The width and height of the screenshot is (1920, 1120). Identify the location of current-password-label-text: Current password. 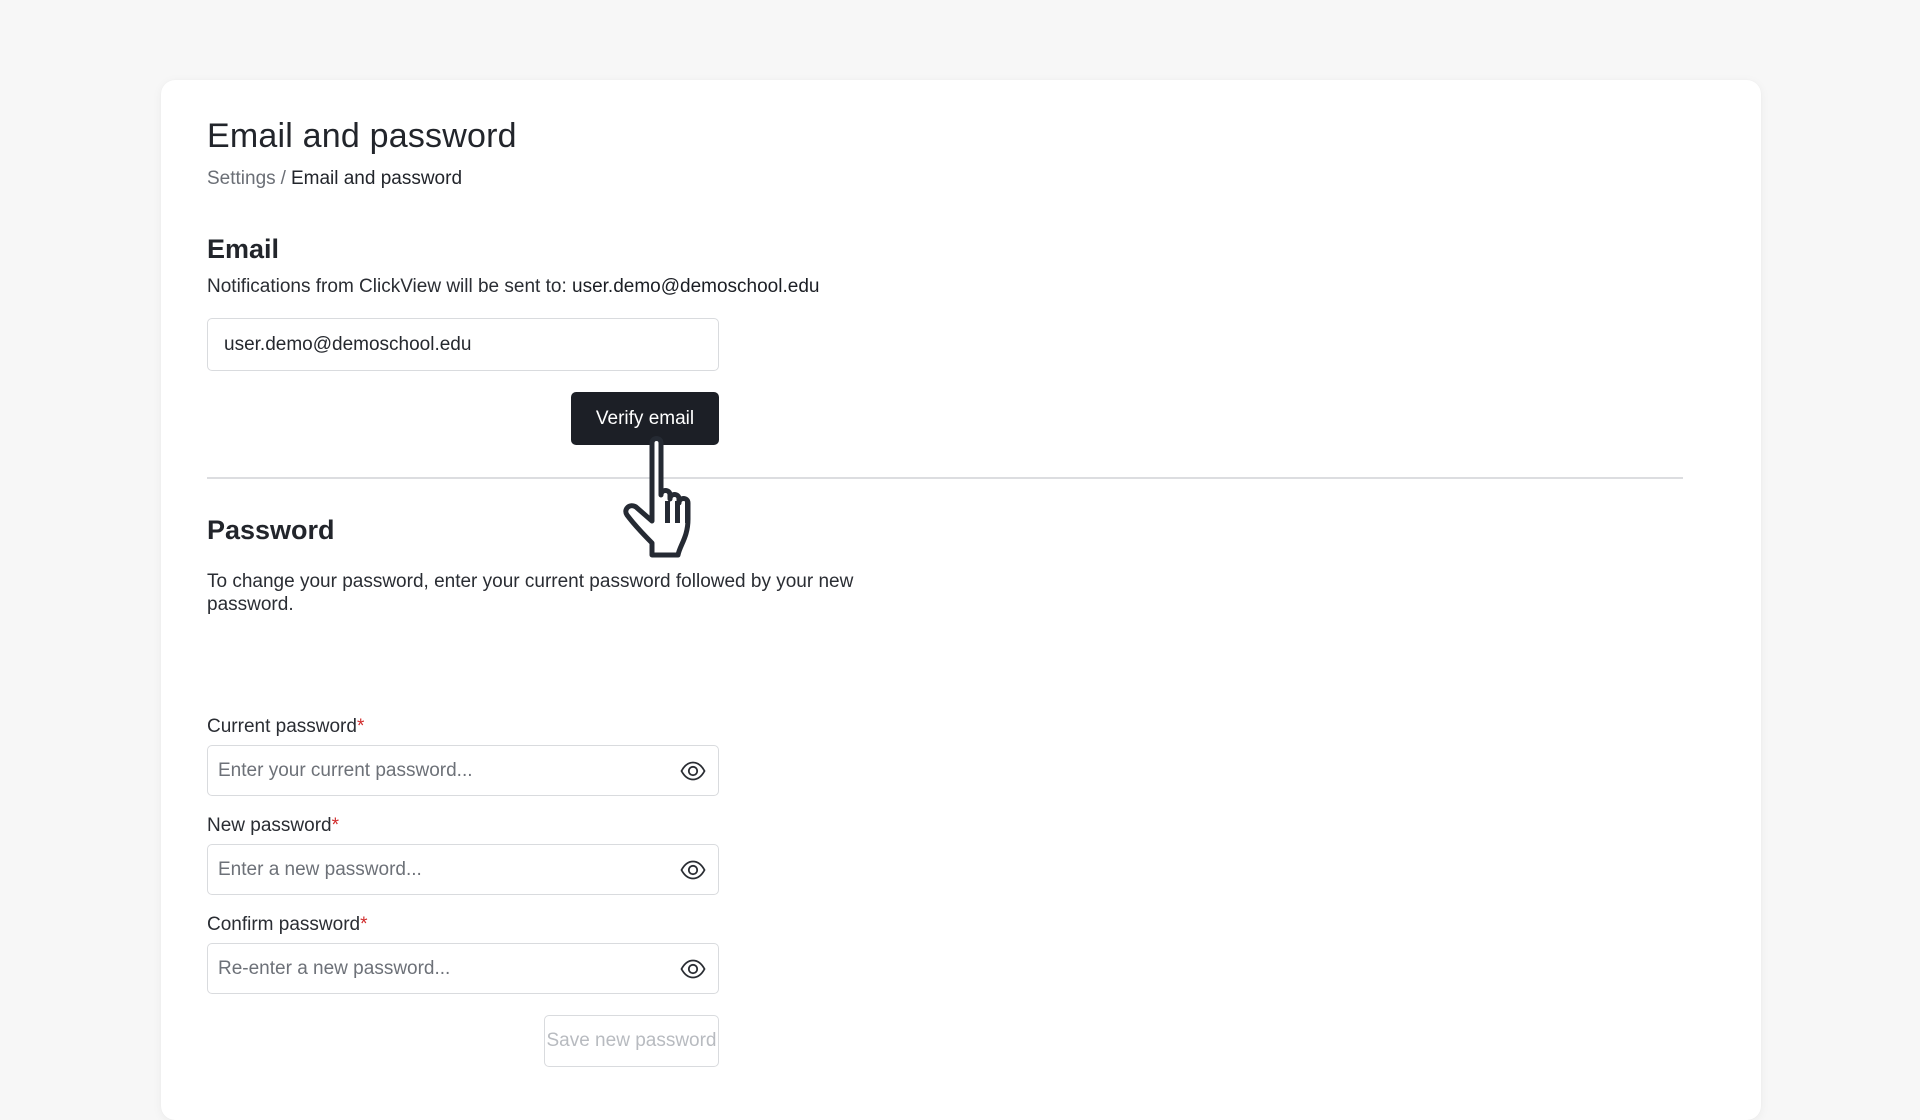
(282, 726).